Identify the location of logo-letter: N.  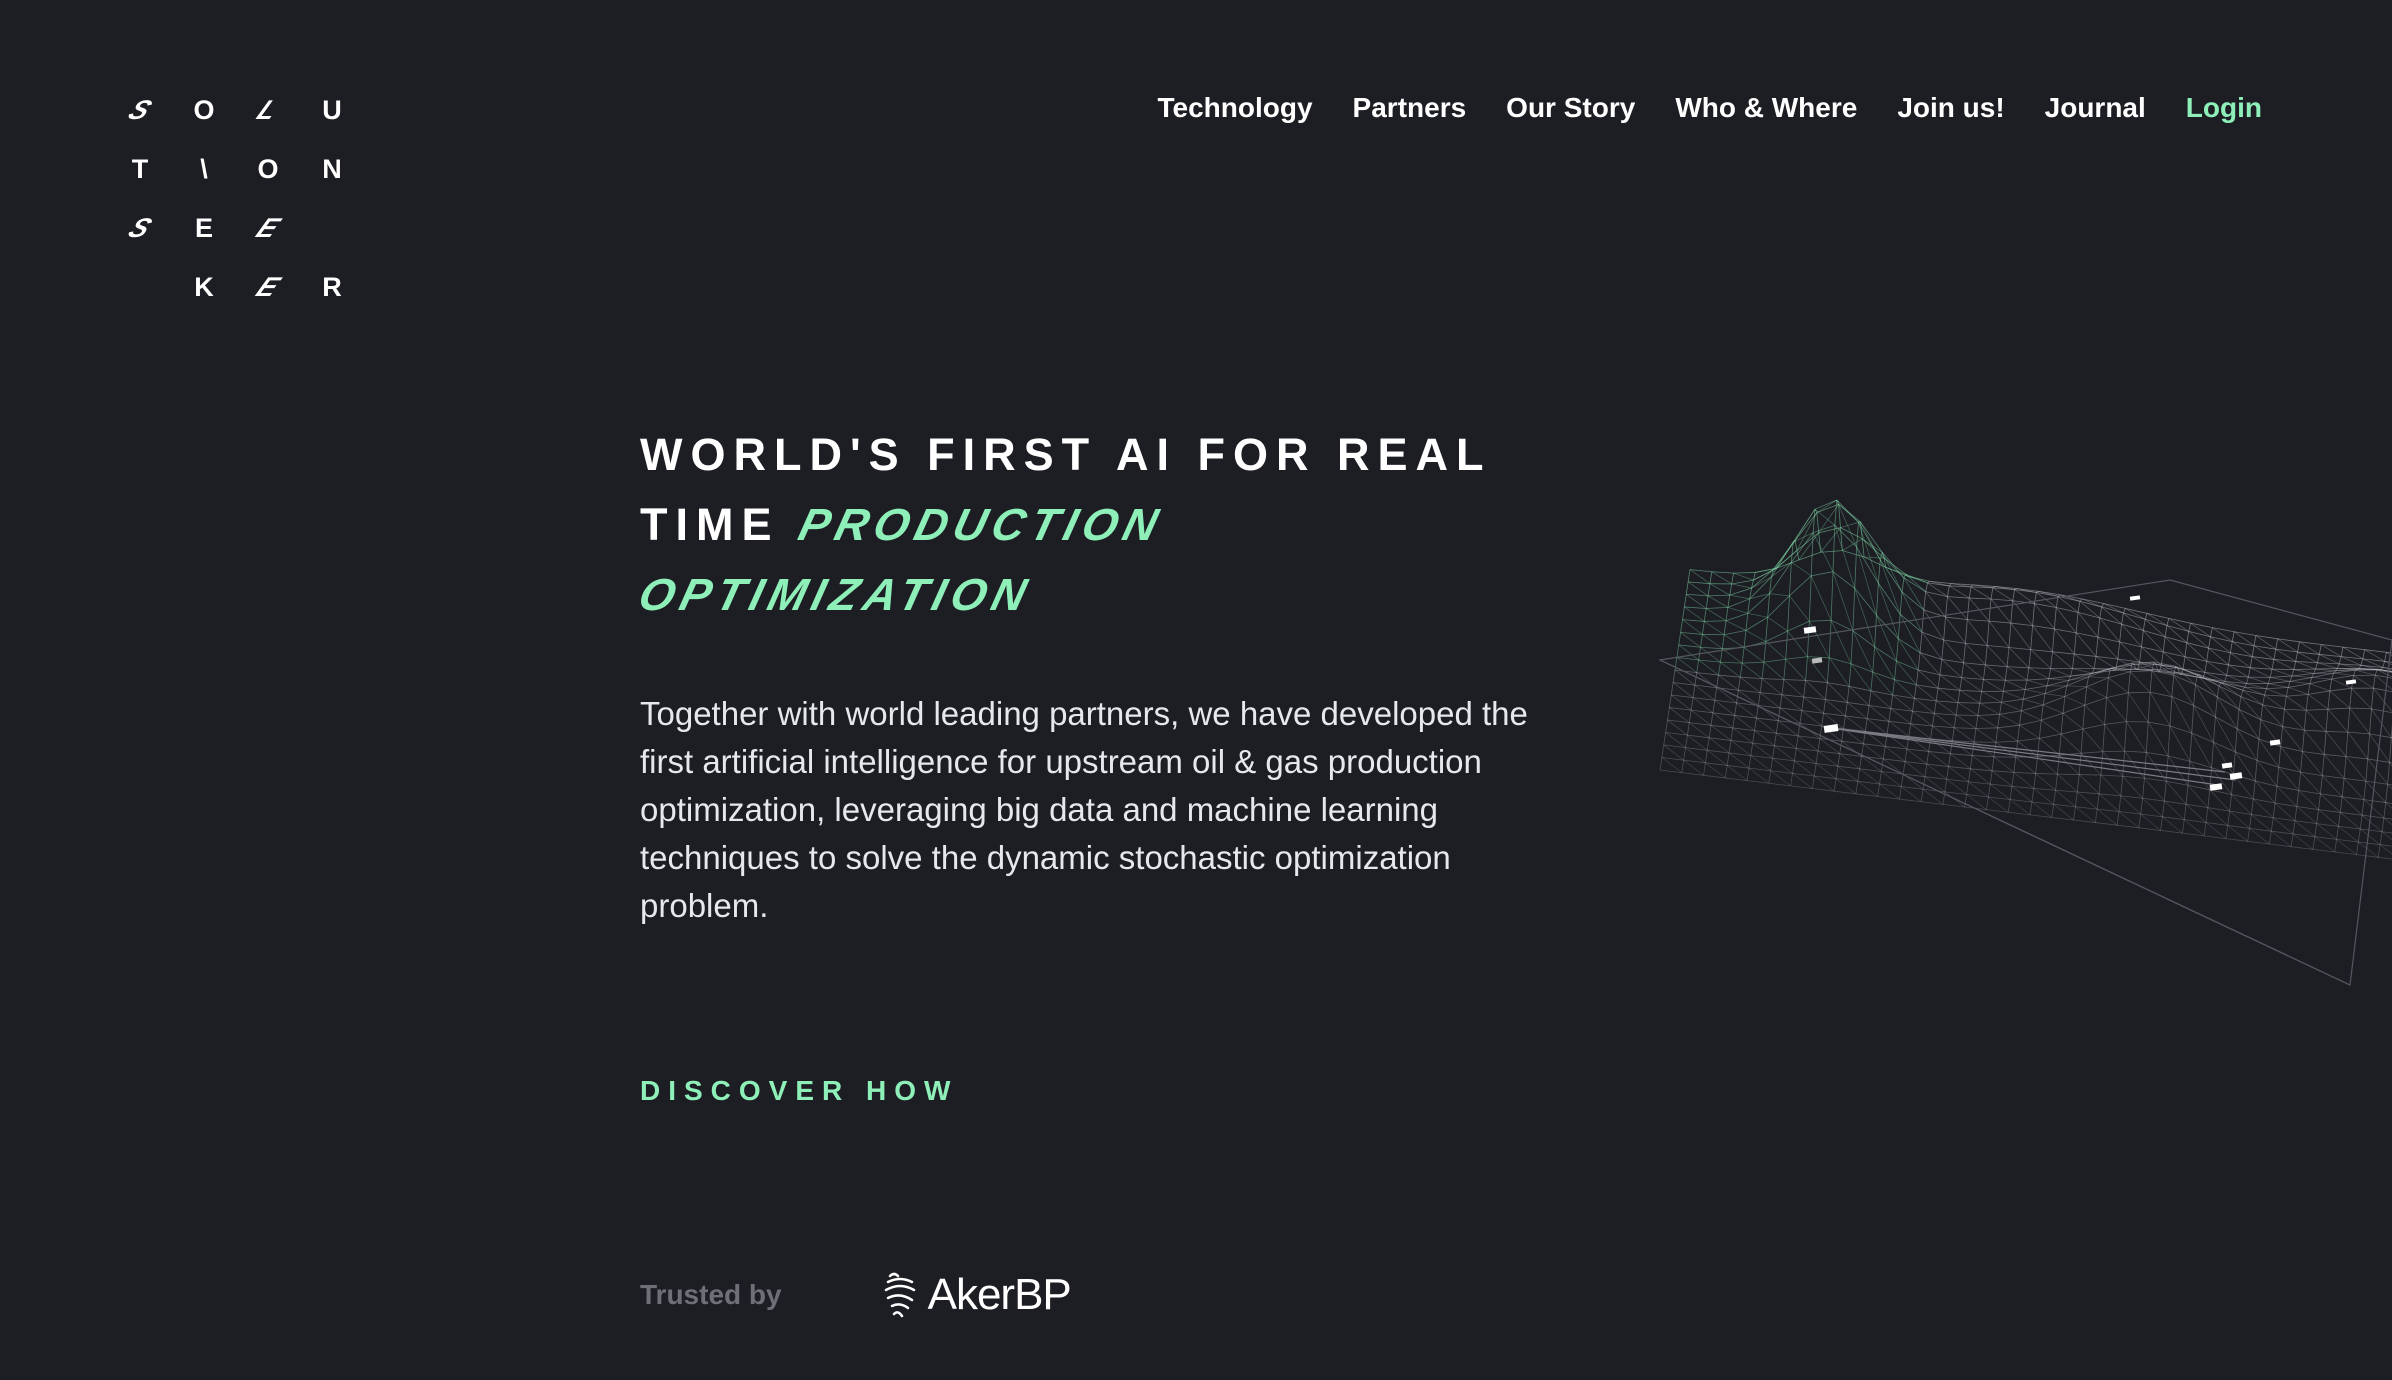
(332, 168).